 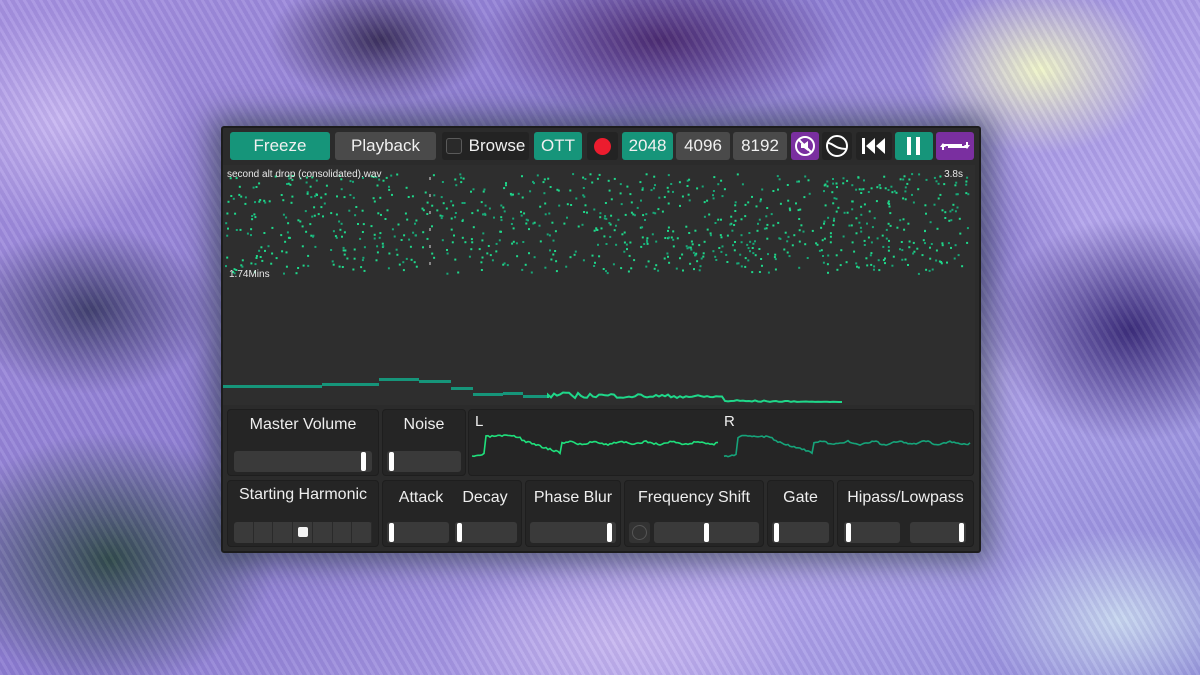 I want to click on fft-2048-button: 2048, so click(x=647, y=146).